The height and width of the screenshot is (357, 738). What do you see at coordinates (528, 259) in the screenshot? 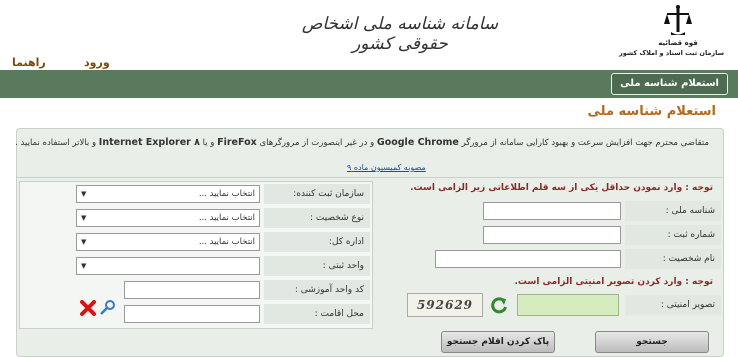
I see `entity-name-input` at bounding box center [528, 259].